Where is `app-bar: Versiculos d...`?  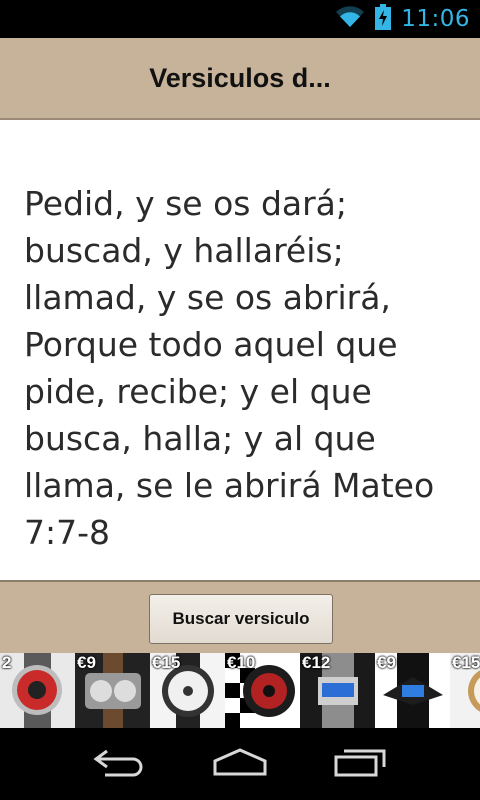
app-bar: Versiculos d... is located at coordinates (240, 79).